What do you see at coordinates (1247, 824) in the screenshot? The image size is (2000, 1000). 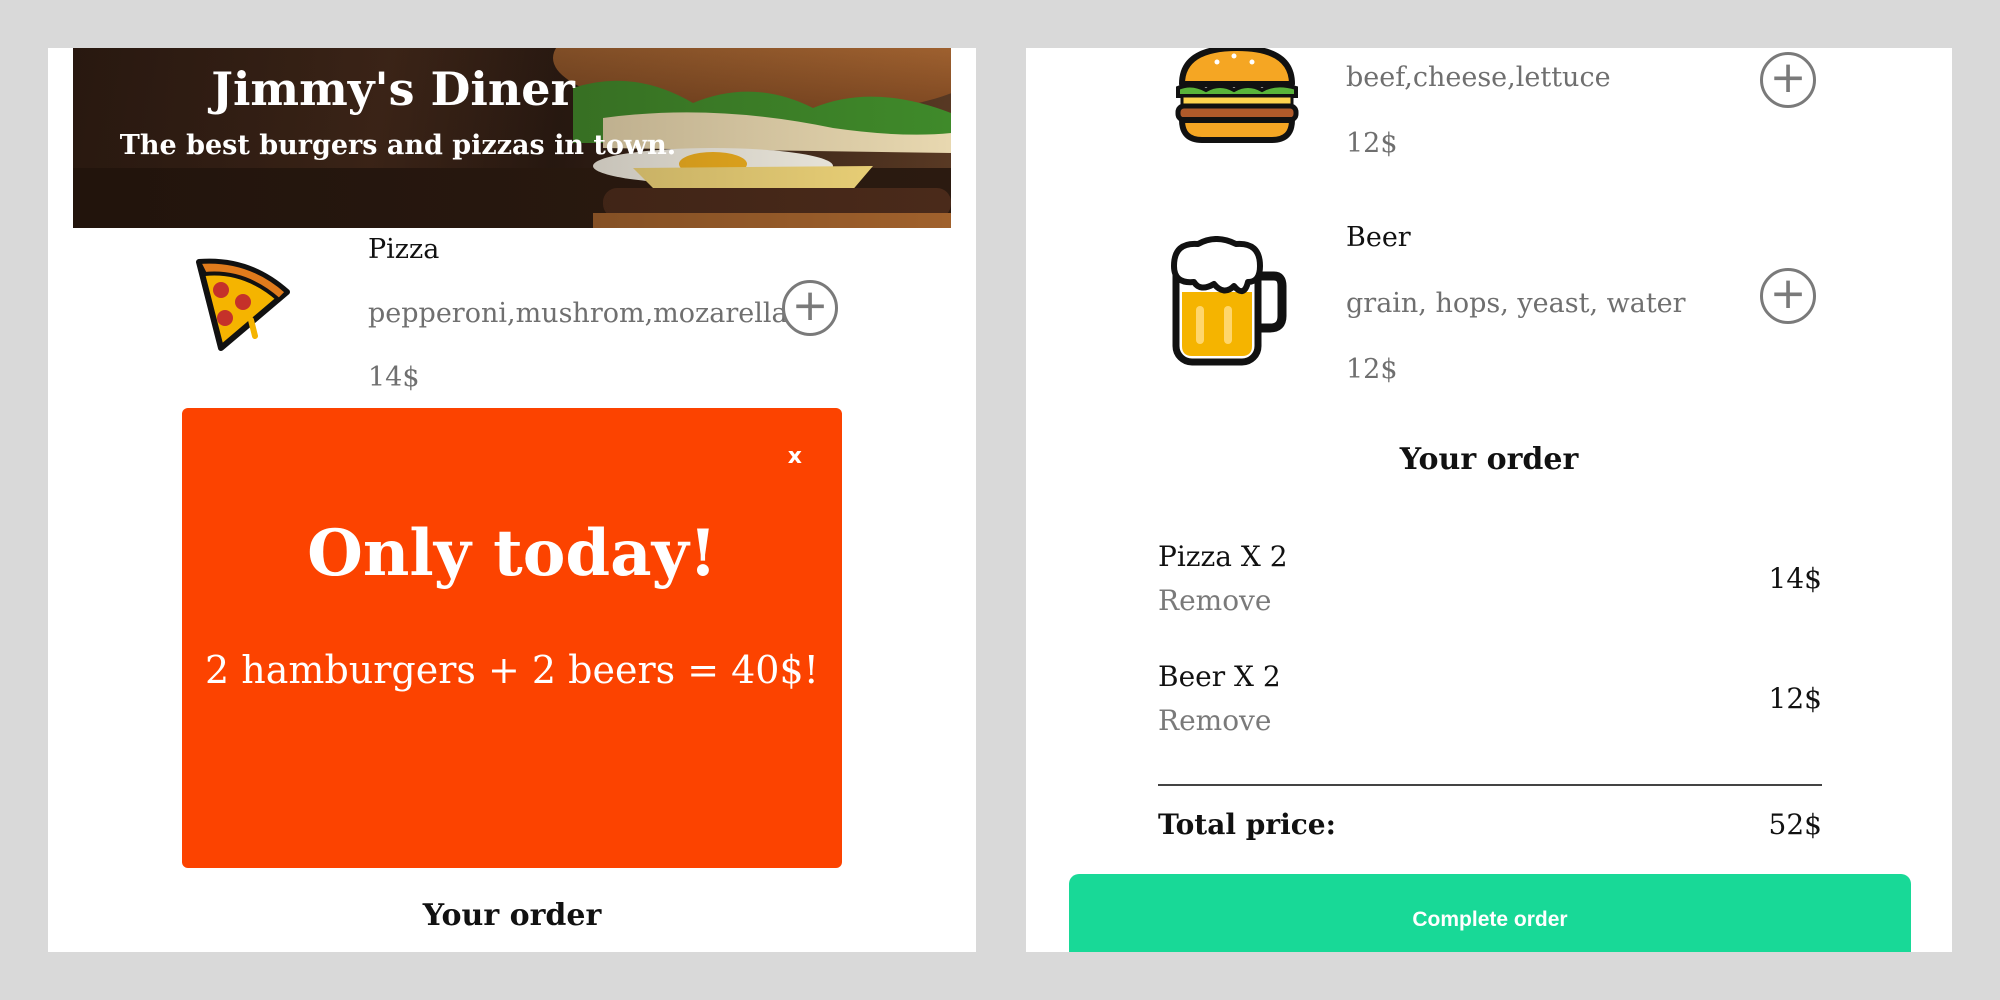 I see `total-price-label: Total price:` at bounding box center [1247, 824].